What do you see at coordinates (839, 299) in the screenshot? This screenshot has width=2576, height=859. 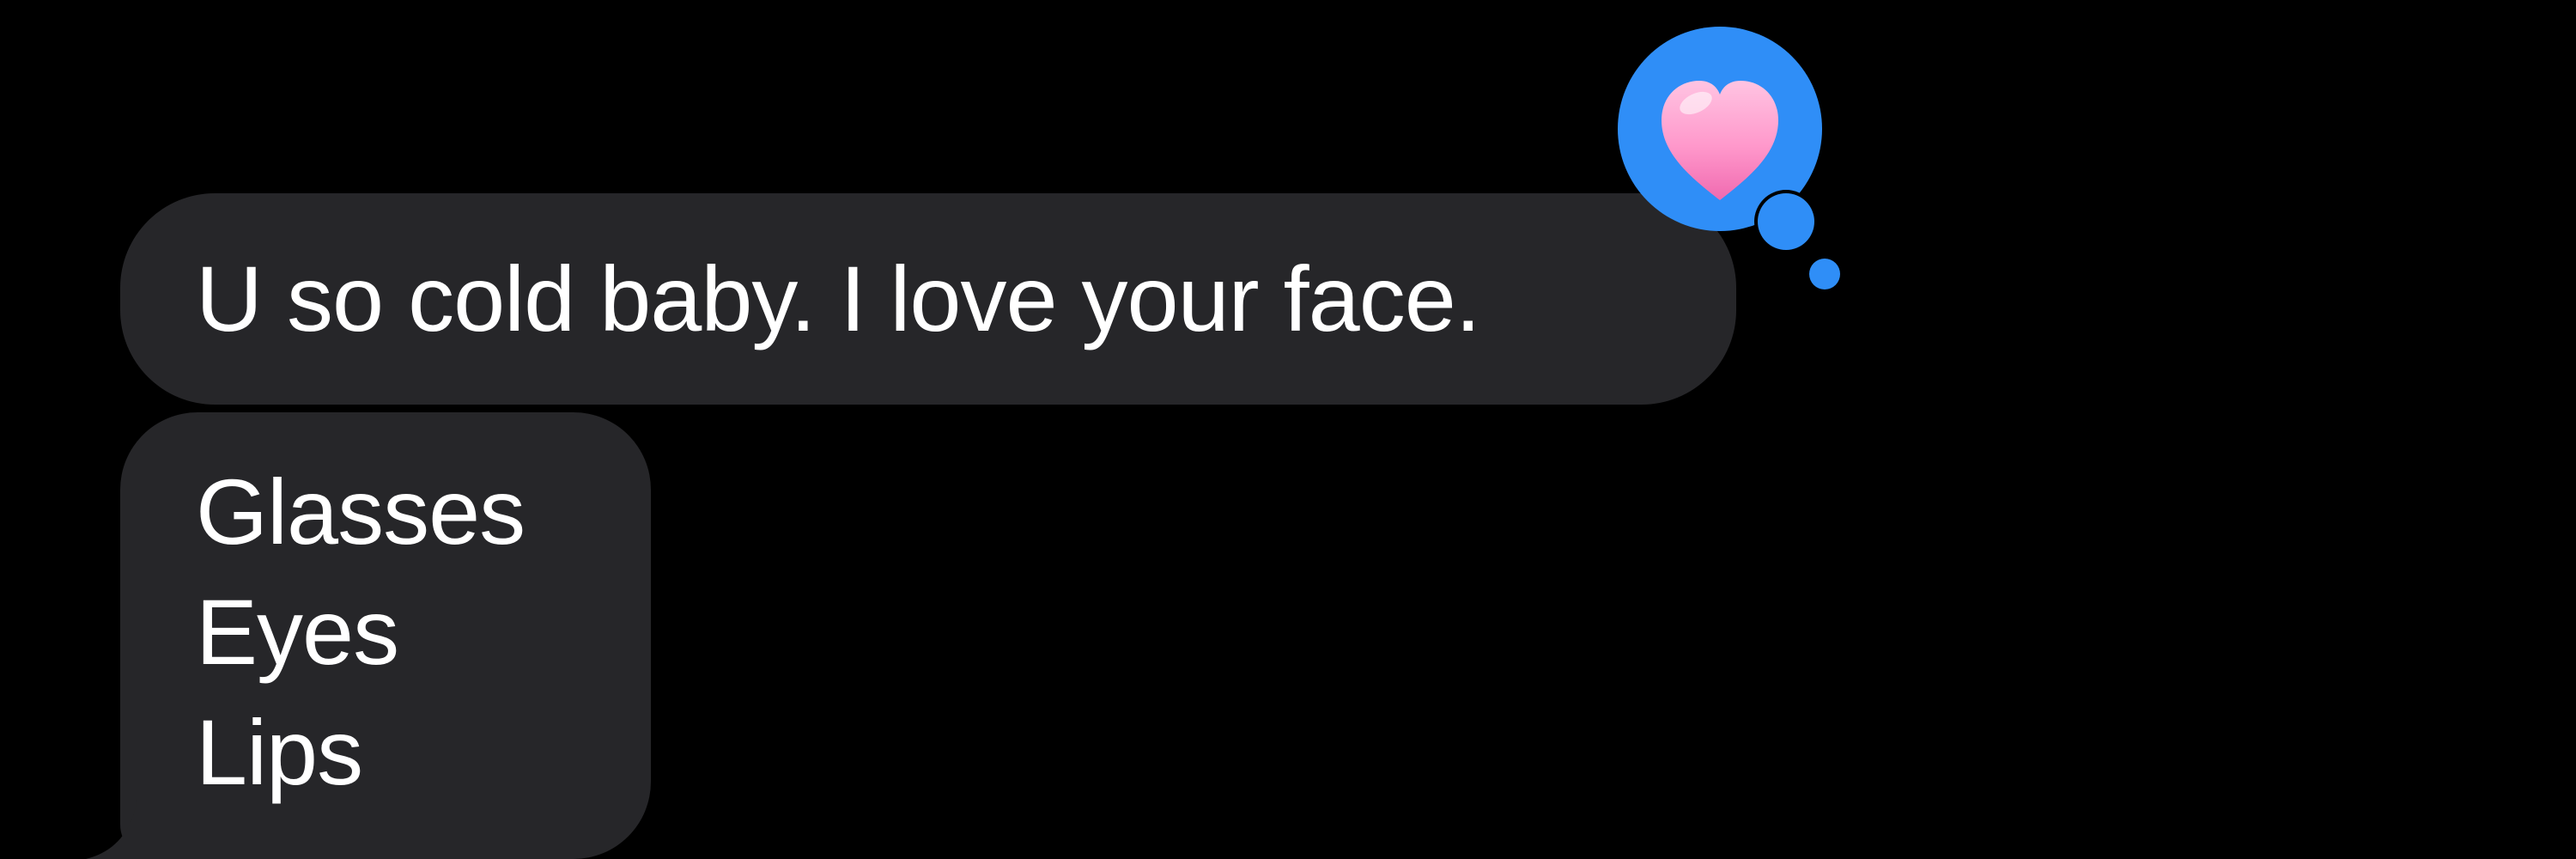 I see `message-text: U so cold baby. I love your face.` at bounding box center [839, 299].